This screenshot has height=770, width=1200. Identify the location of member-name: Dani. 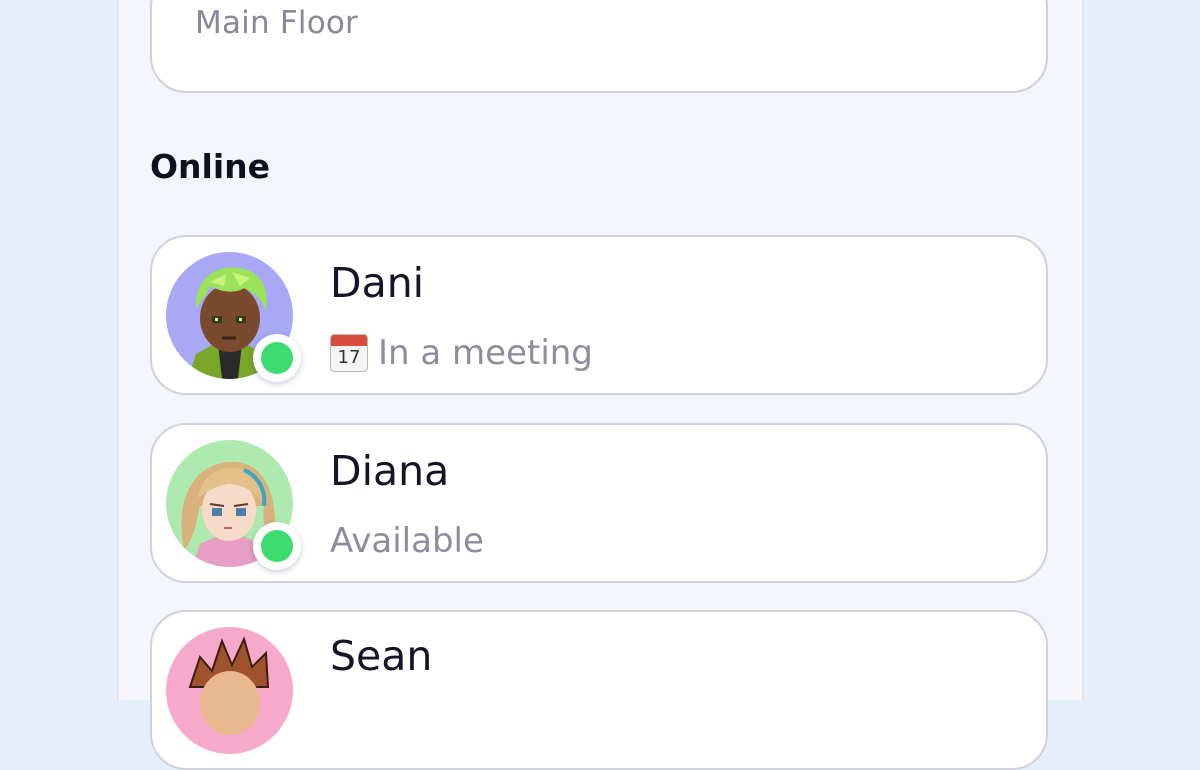
(377, 283).